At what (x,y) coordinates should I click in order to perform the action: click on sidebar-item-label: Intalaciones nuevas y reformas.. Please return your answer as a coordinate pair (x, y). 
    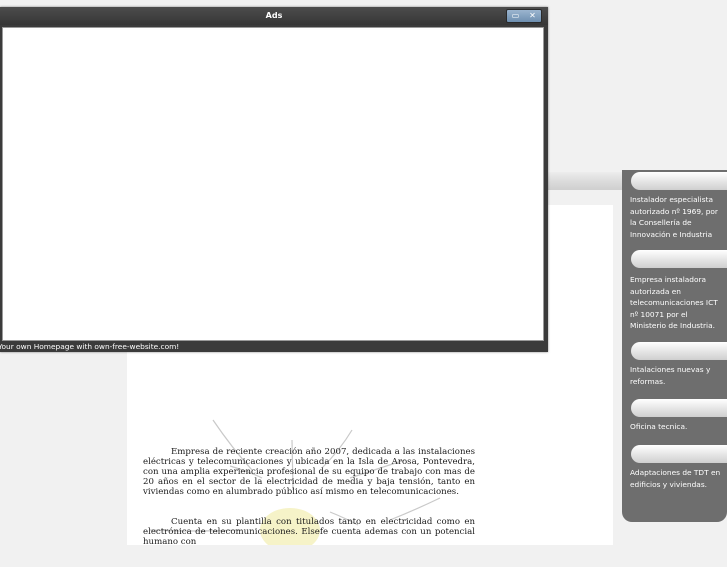
    Looking at the image, I should click on (670, 375).